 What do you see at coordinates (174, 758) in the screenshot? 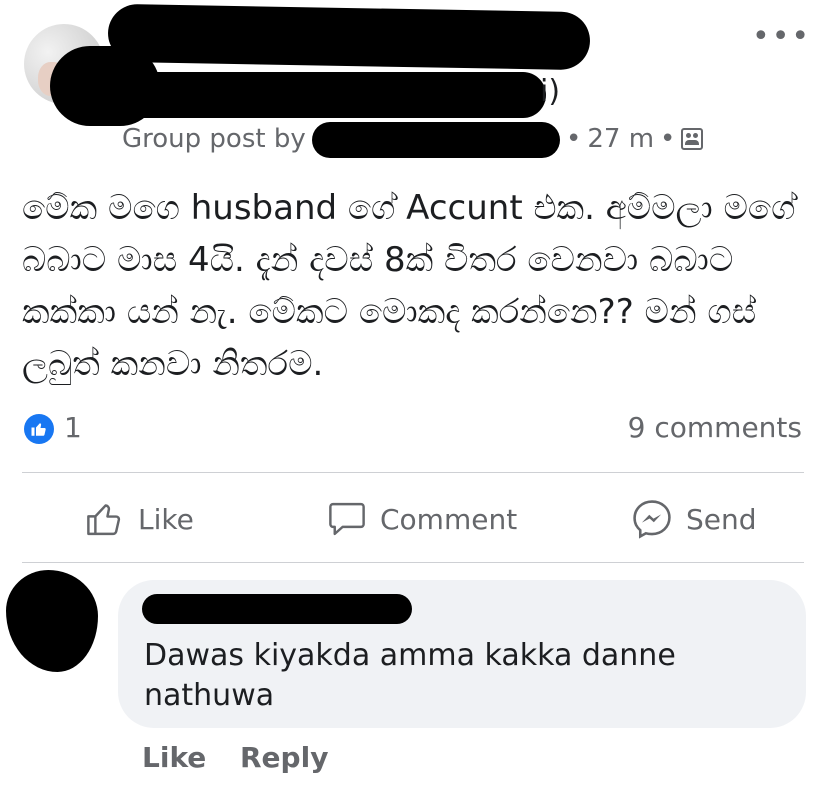
I see `comment-like-button: Like` at bounding box center [174, 758].